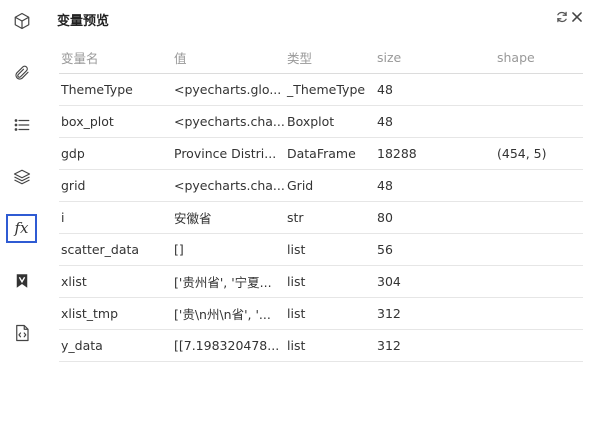  I want to click on variable-name: xlist_tmp, so click(90, 313).